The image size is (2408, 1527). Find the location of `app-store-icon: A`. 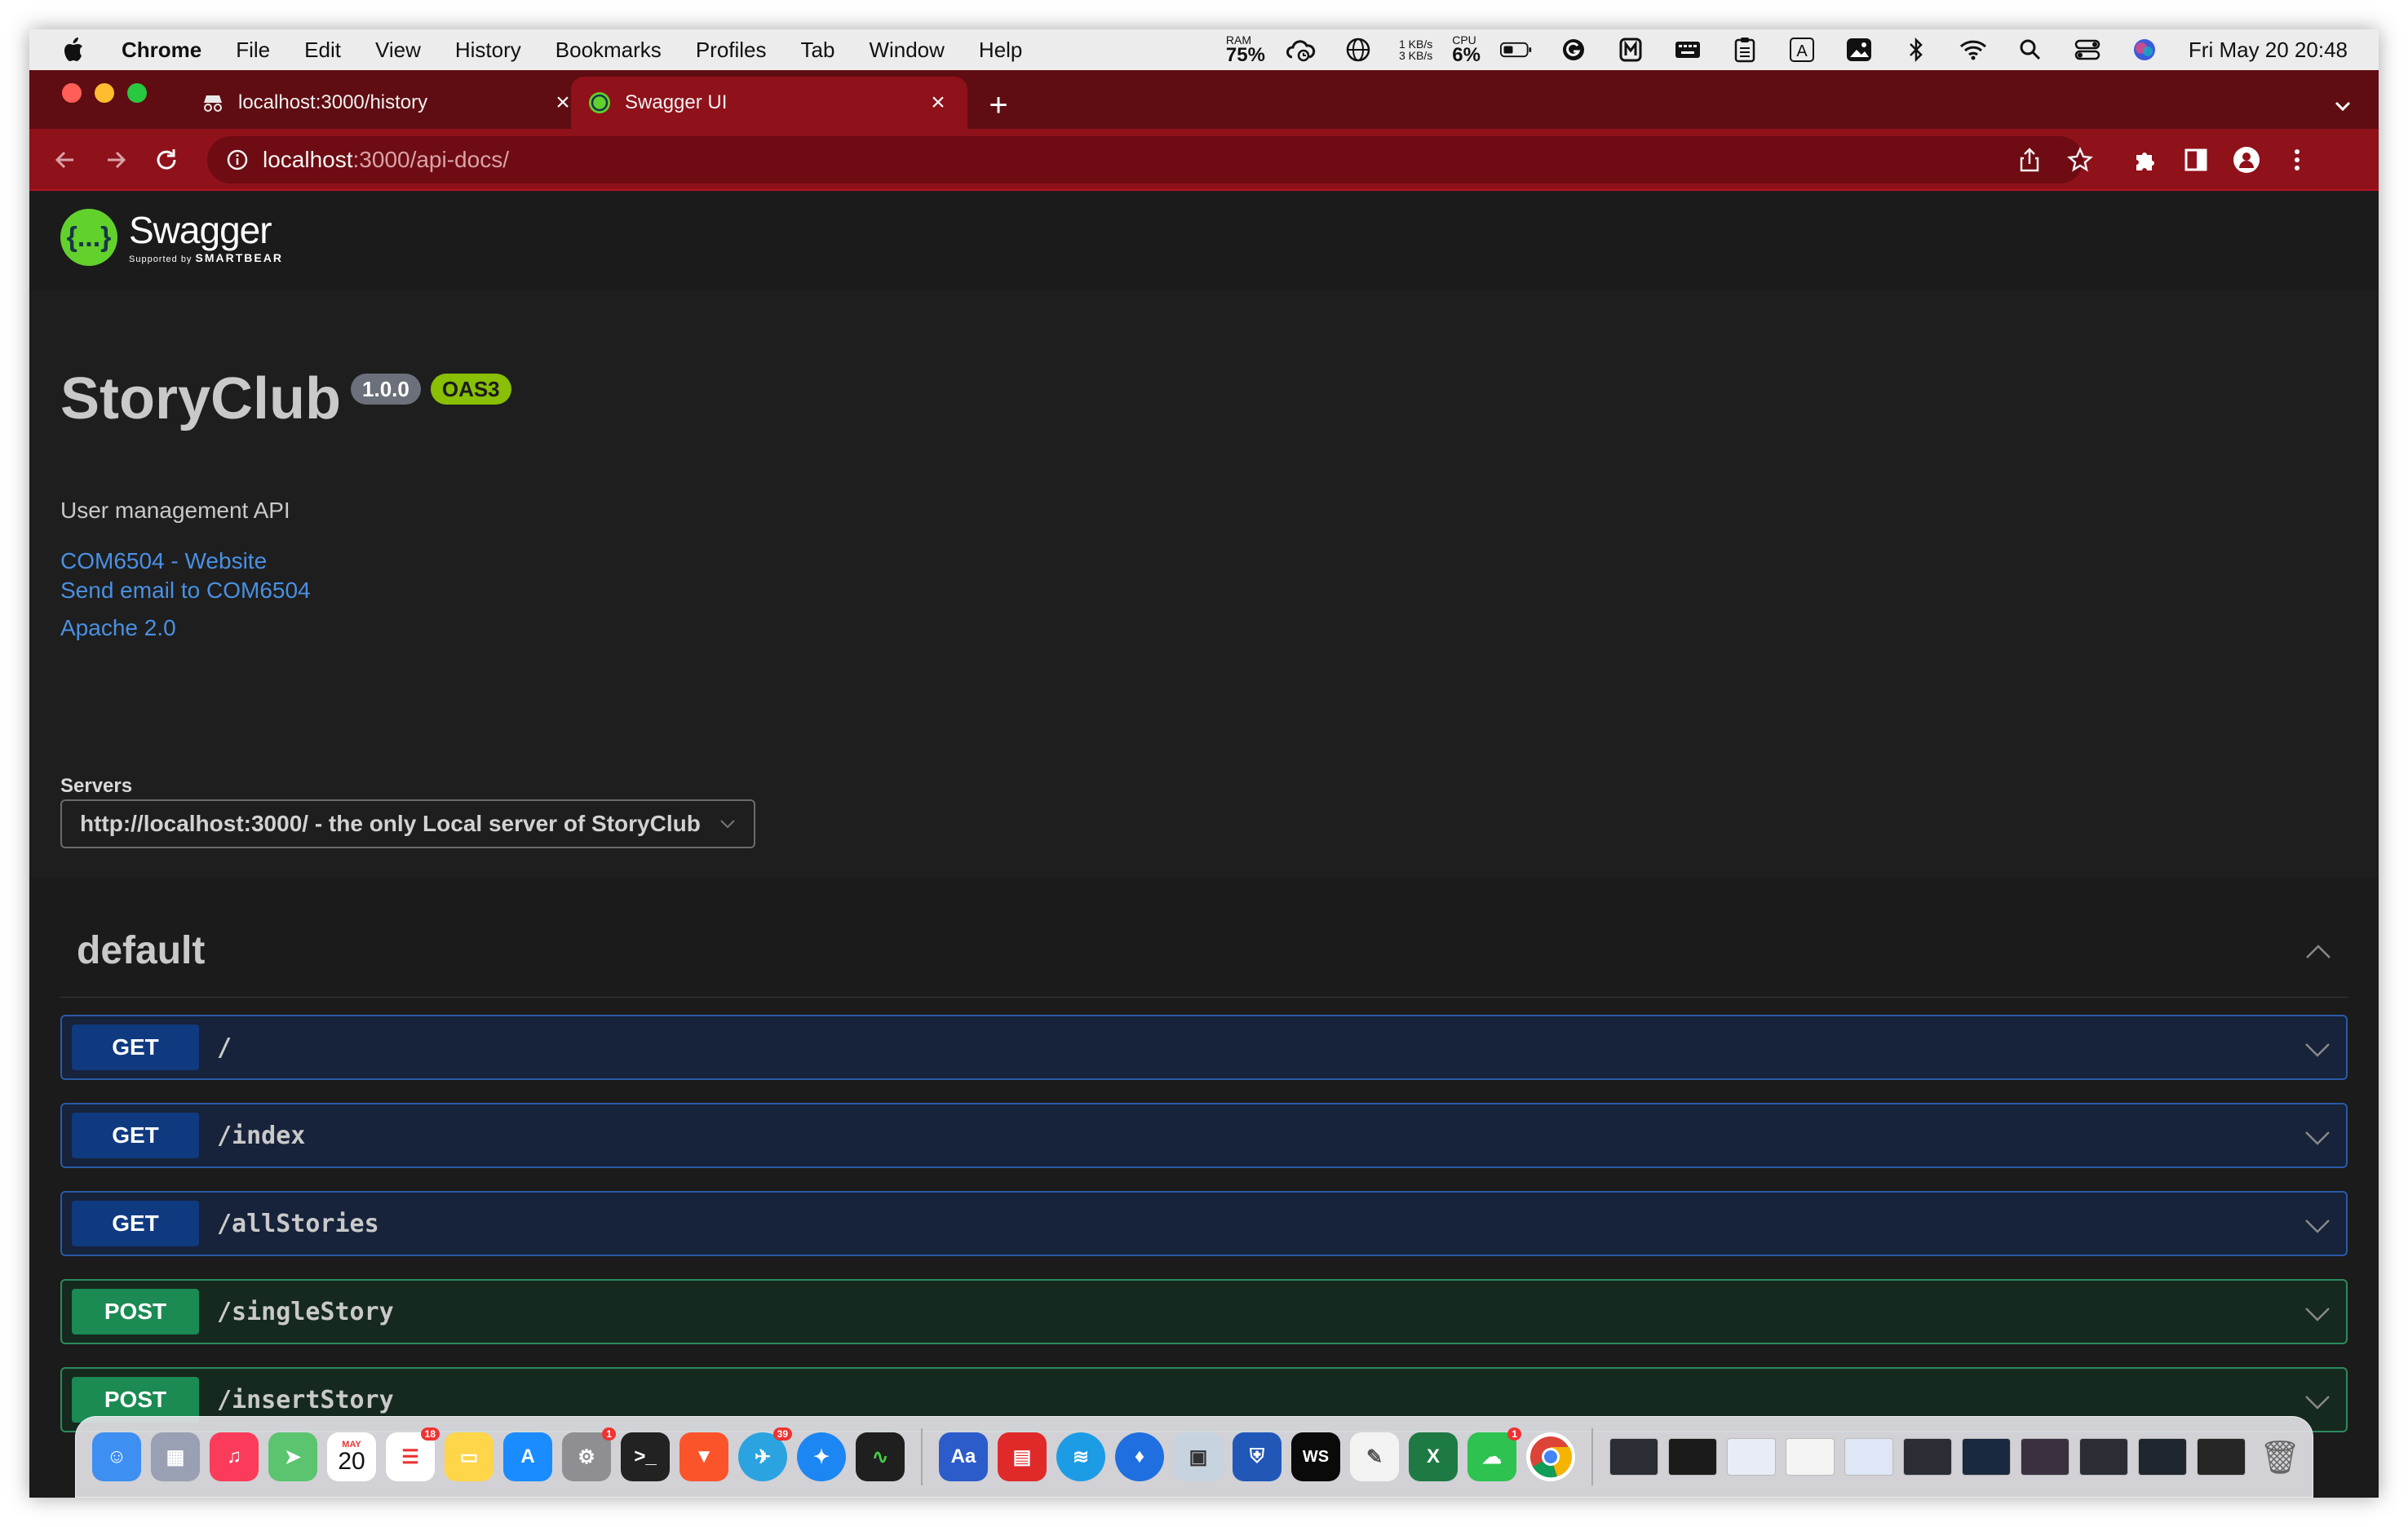

app-store-icon: A is located at coordinates (527, 1456).